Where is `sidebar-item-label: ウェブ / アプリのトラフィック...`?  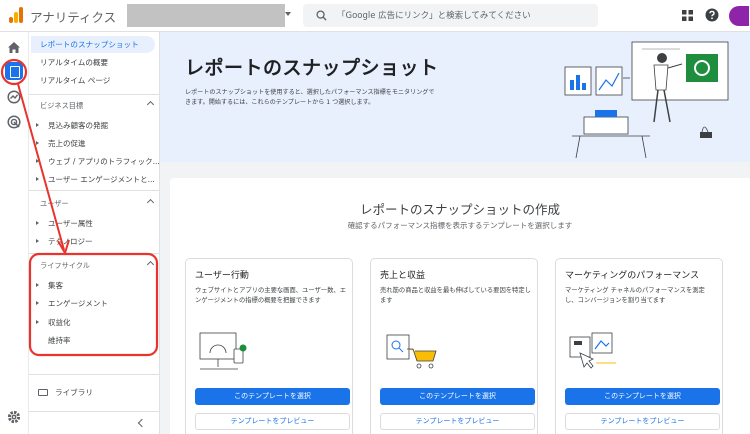
sidebar-item-label: ウェブ / アプリのトラフィック... is located at coordinates (104, 161).